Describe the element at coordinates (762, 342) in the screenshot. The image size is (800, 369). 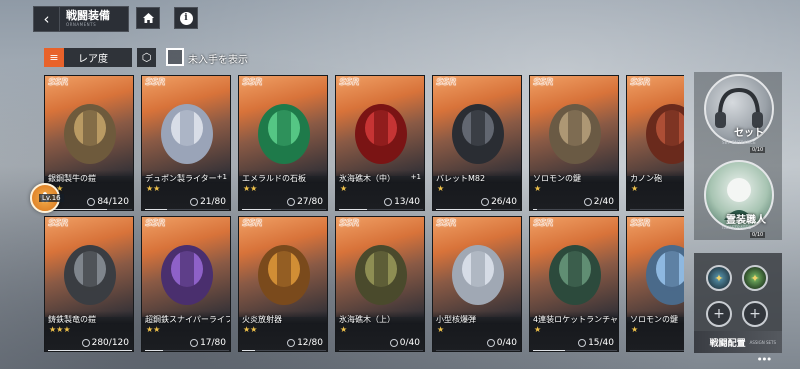
I see `battle-sub: ASSIGN SETS` at that location.